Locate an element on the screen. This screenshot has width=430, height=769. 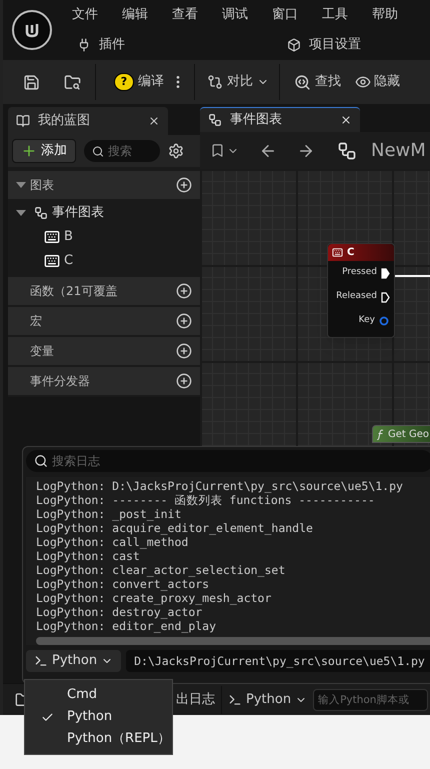
search-field: 搜索 is located at coordinates (122, 151).